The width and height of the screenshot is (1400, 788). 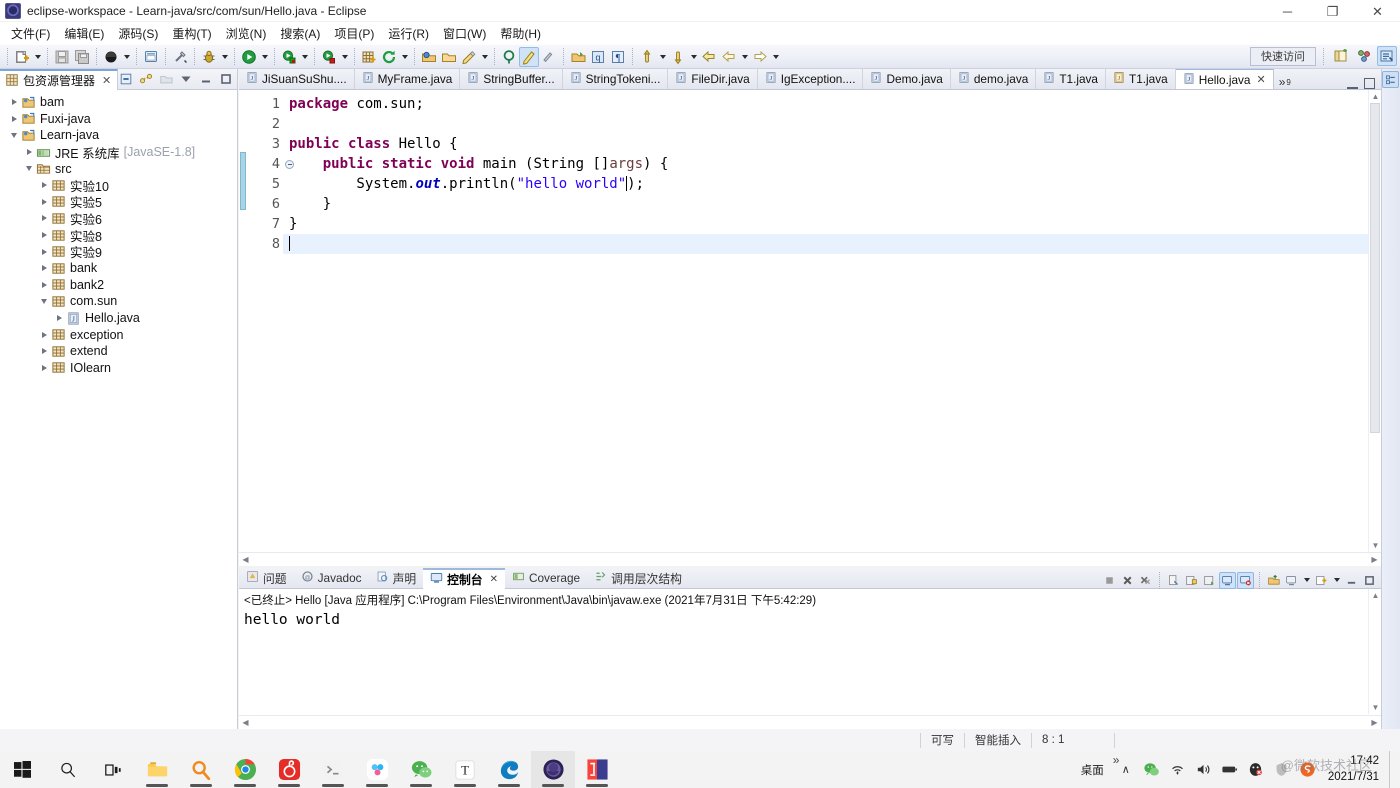 I want to click on terminate-icon, so click(x=1109, y=580).